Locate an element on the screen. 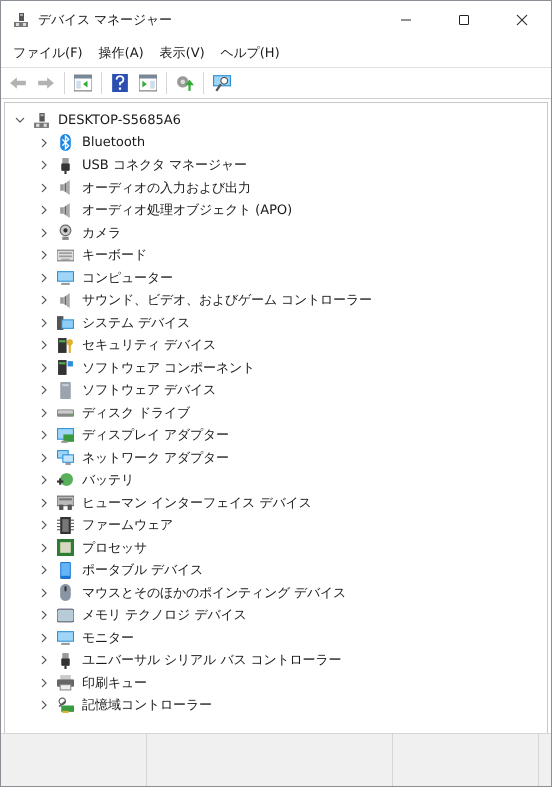  action-pane-icon is located at coordinates (148, 83).